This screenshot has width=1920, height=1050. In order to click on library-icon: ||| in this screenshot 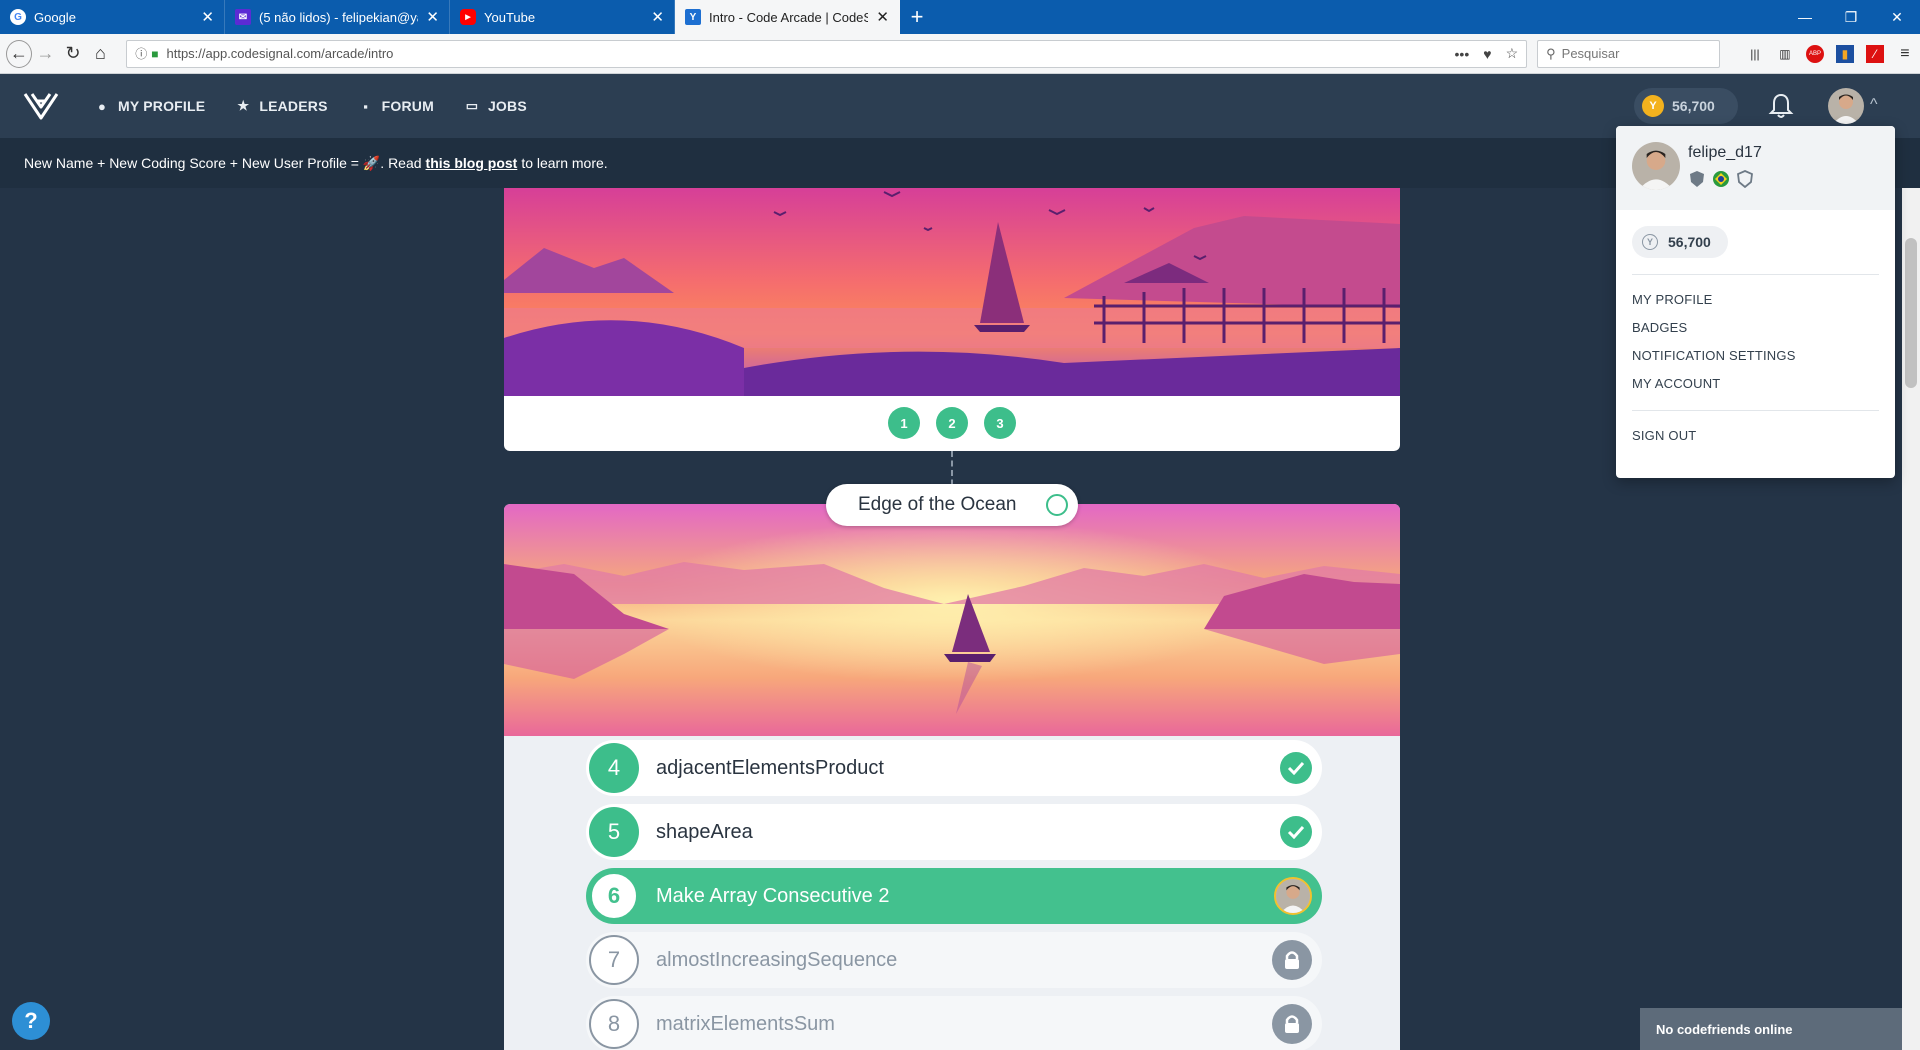, I will do `click(1755, 54)`.